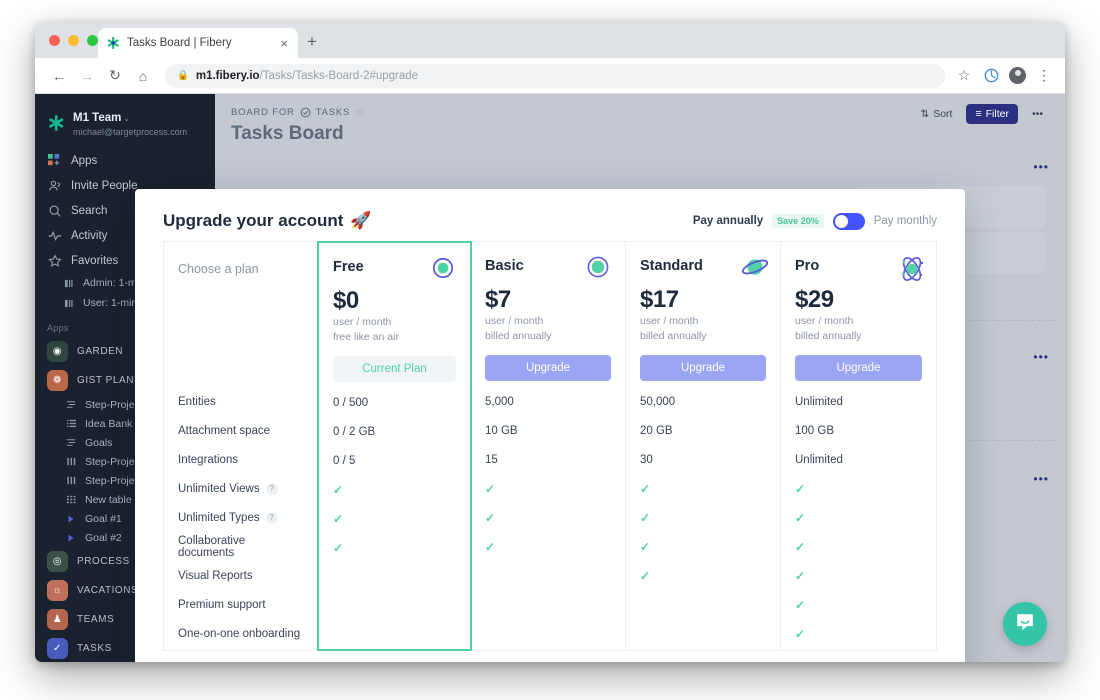 The image size is (1100, 700). Describe the element at coordinates (240, 604) in the screenshot. I see `feature-row: Premium support` at that location.